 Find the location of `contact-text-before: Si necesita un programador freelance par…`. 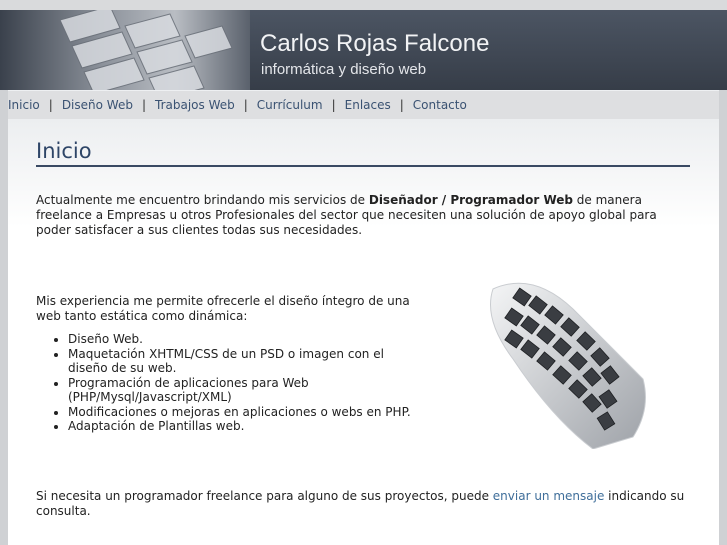

contact-text-before: Si necesita un programador freelance par… is located at coordinates (264, 496).